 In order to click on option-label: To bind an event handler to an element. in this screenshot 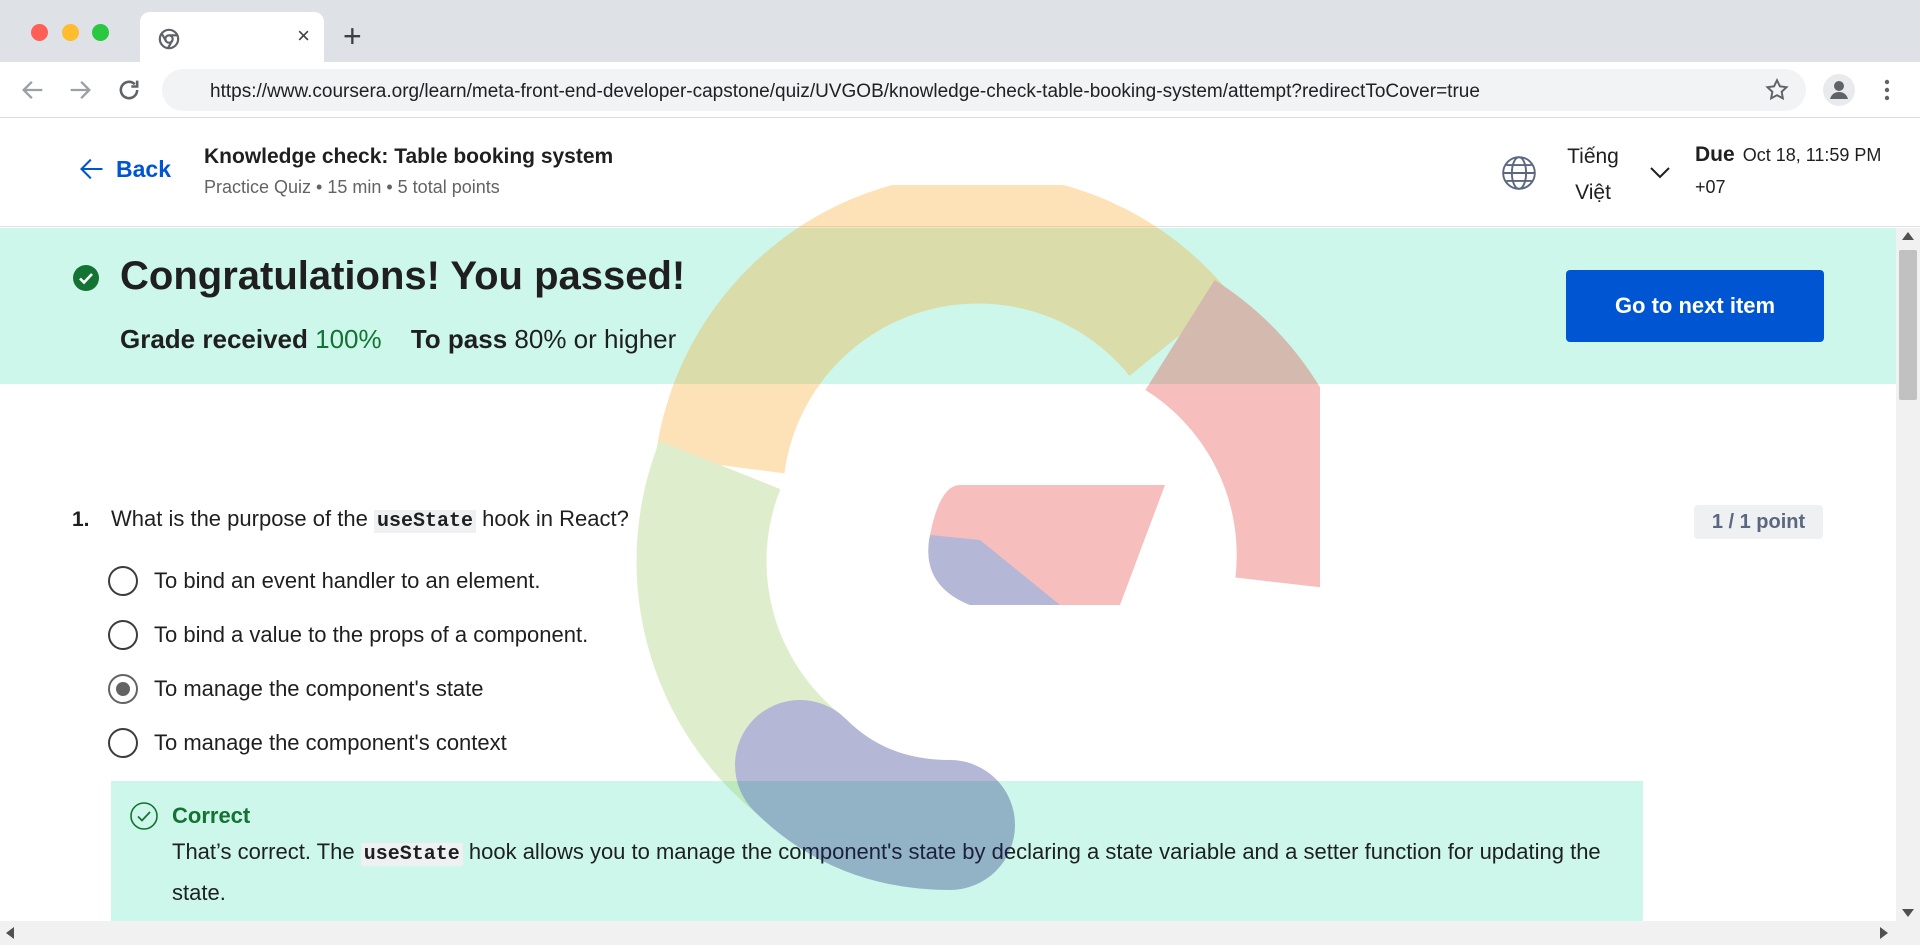, I will do `click(347, 580)`.